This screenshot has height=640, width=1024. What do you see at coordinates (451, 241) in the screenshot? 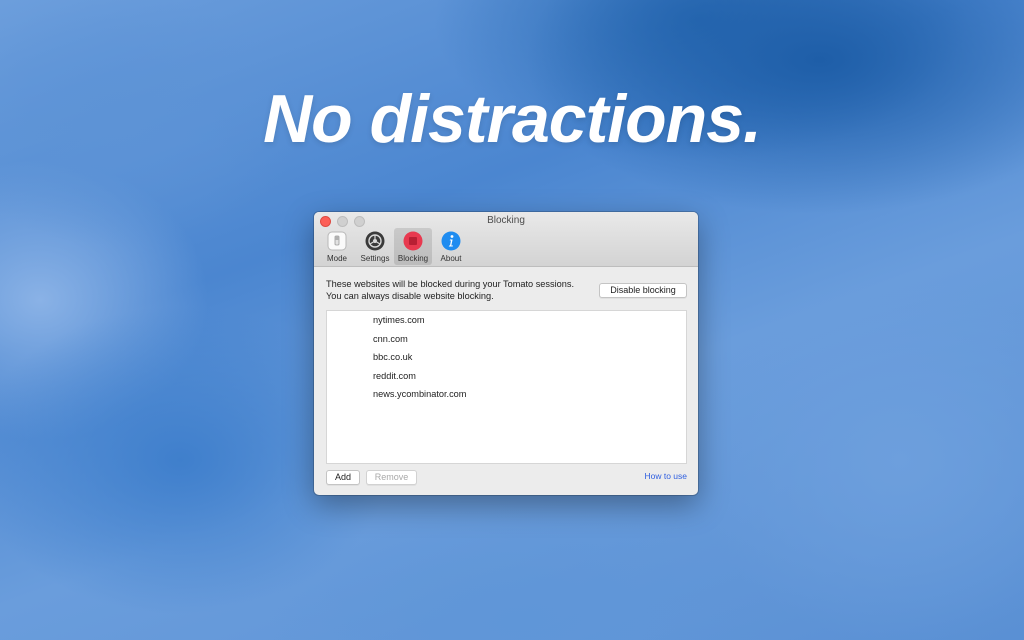
I see `info-icon` at bounding box center [451, 241].